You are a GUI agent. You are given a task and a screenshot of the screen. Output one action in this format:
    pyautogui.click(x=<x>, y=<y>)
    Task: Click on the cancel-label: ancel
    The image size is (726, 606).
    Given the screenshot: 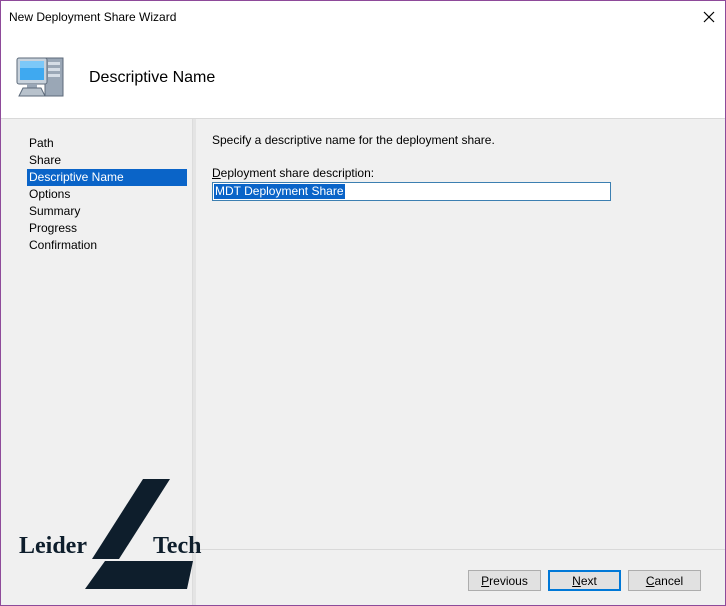 What is the action you would take?
    pyautogui.click(x=669, y=580)
    